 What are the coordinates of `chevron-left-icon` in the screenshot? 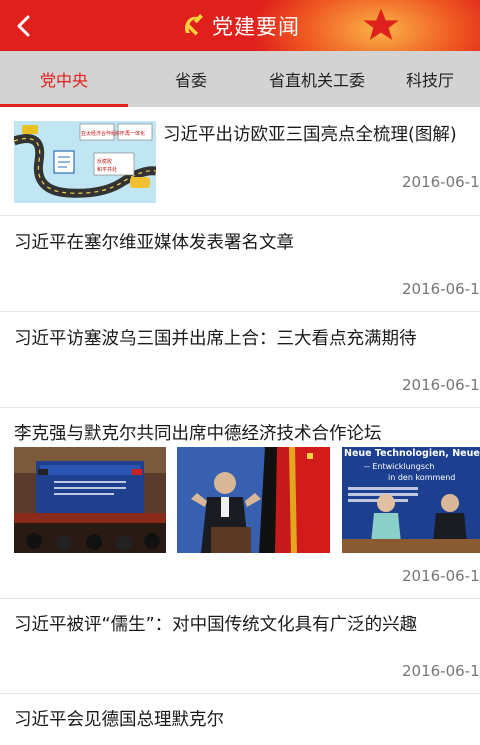 It's located at (23, 26).